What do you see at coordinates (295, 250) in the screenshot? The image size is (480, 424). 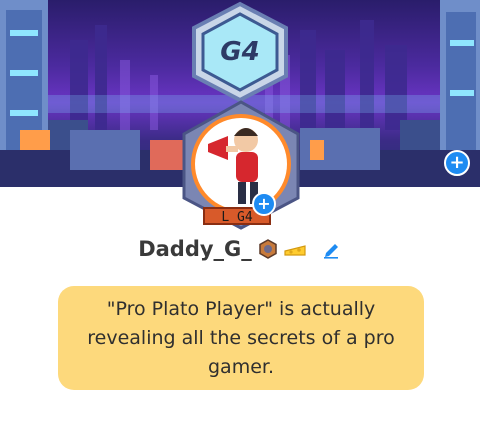 I see `cheese-badge-icon` at bounding box center [295, 250].